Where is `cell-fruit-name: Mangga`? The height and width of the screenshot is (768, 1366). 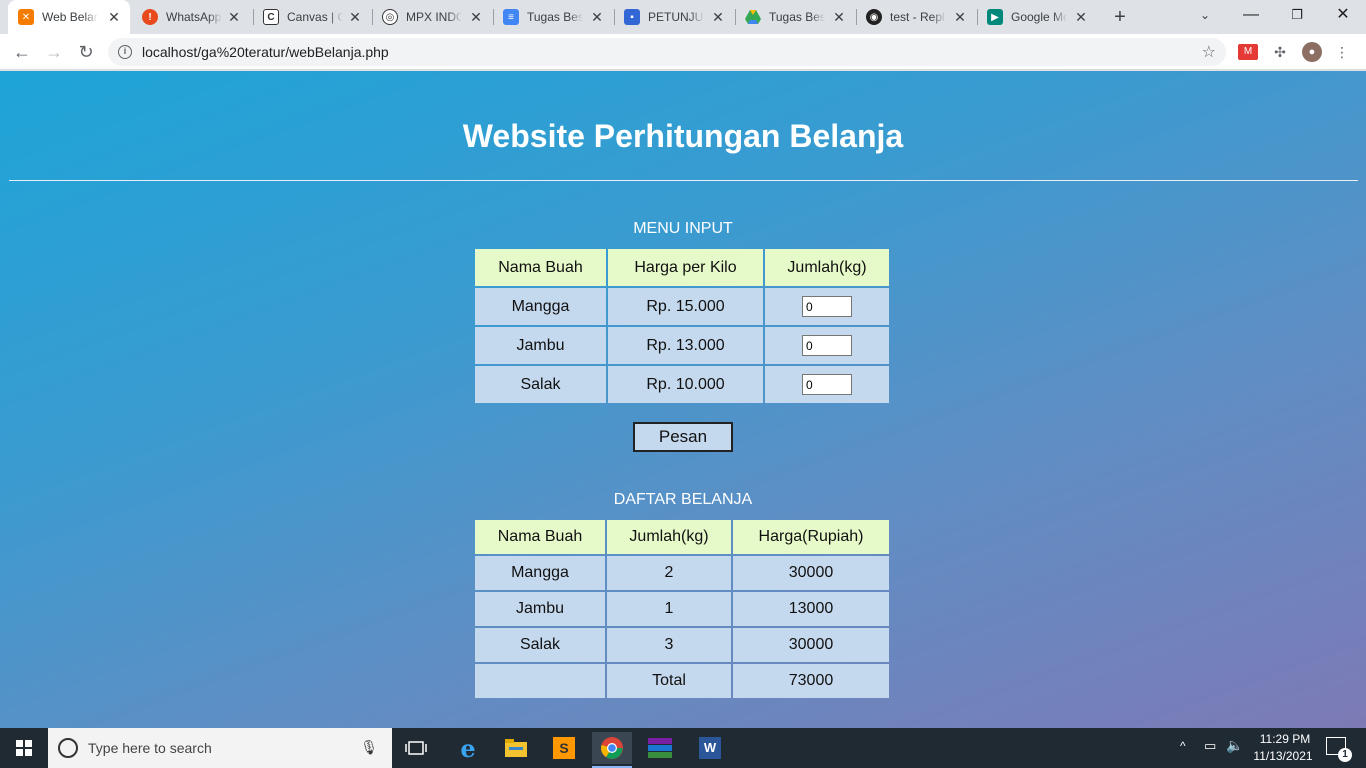 cell-fruit-name: Mangga is located at coordinates (540, 306).